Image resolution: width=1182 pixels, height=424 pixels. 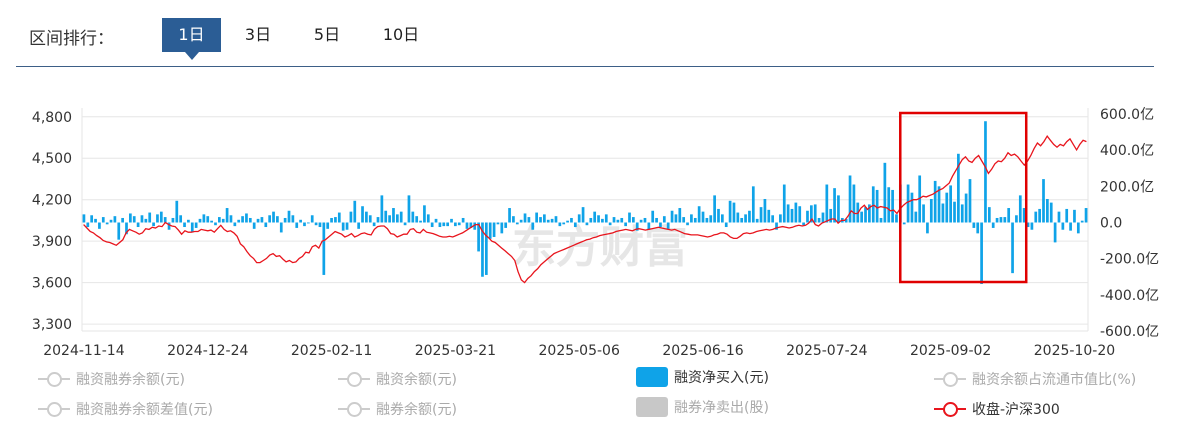 I want to click on legend-financing-ratio: 融资余额占流通市值比(%), so click(x=1035, y=379).